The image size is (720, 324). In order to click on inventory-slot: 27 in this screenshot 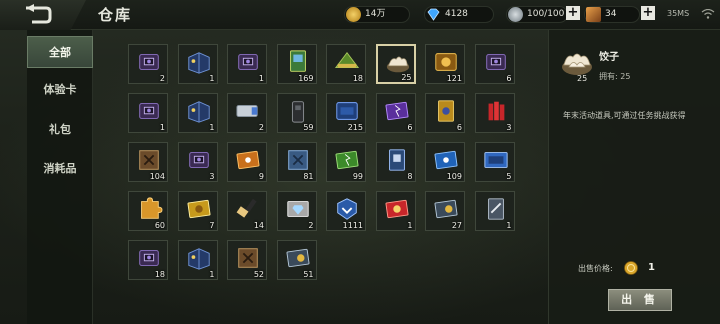, I will do `click(445, 211)`.